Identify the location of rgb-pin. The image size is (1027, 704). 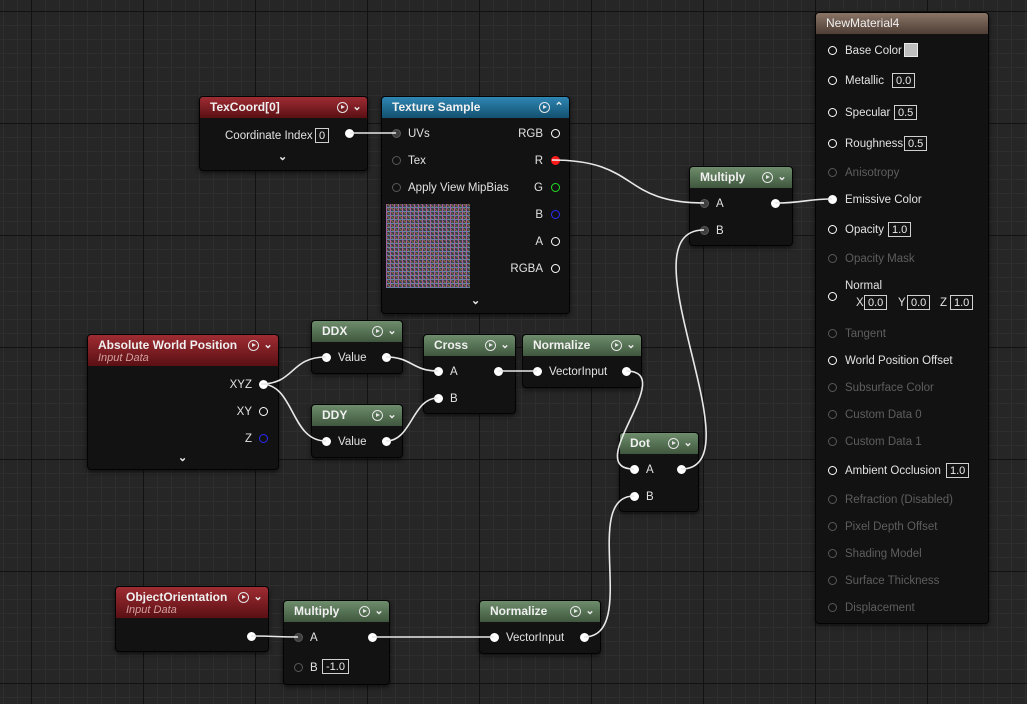
(555, 133).